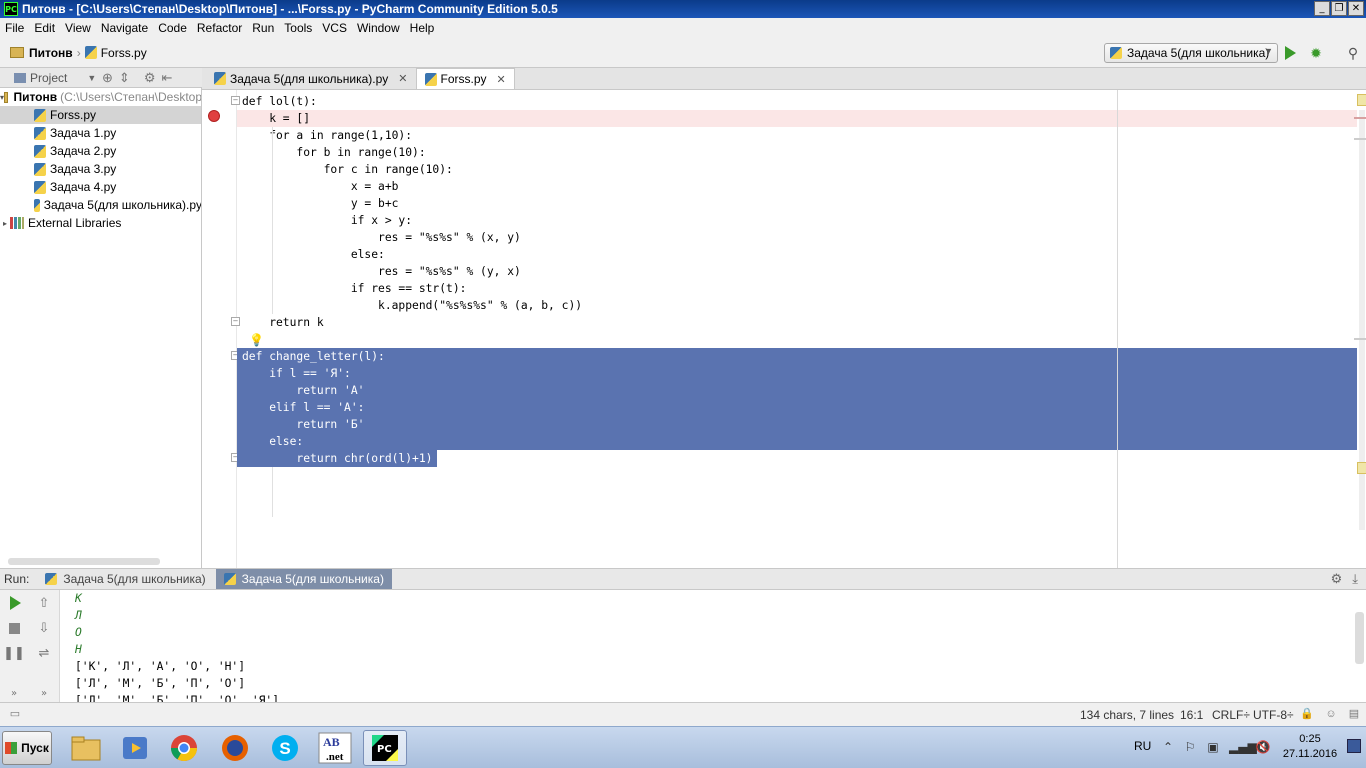 This screenshot has height=768, width=1366. I want to click on run-tab-1: Задача 5(для школьника), so click(125, 579).